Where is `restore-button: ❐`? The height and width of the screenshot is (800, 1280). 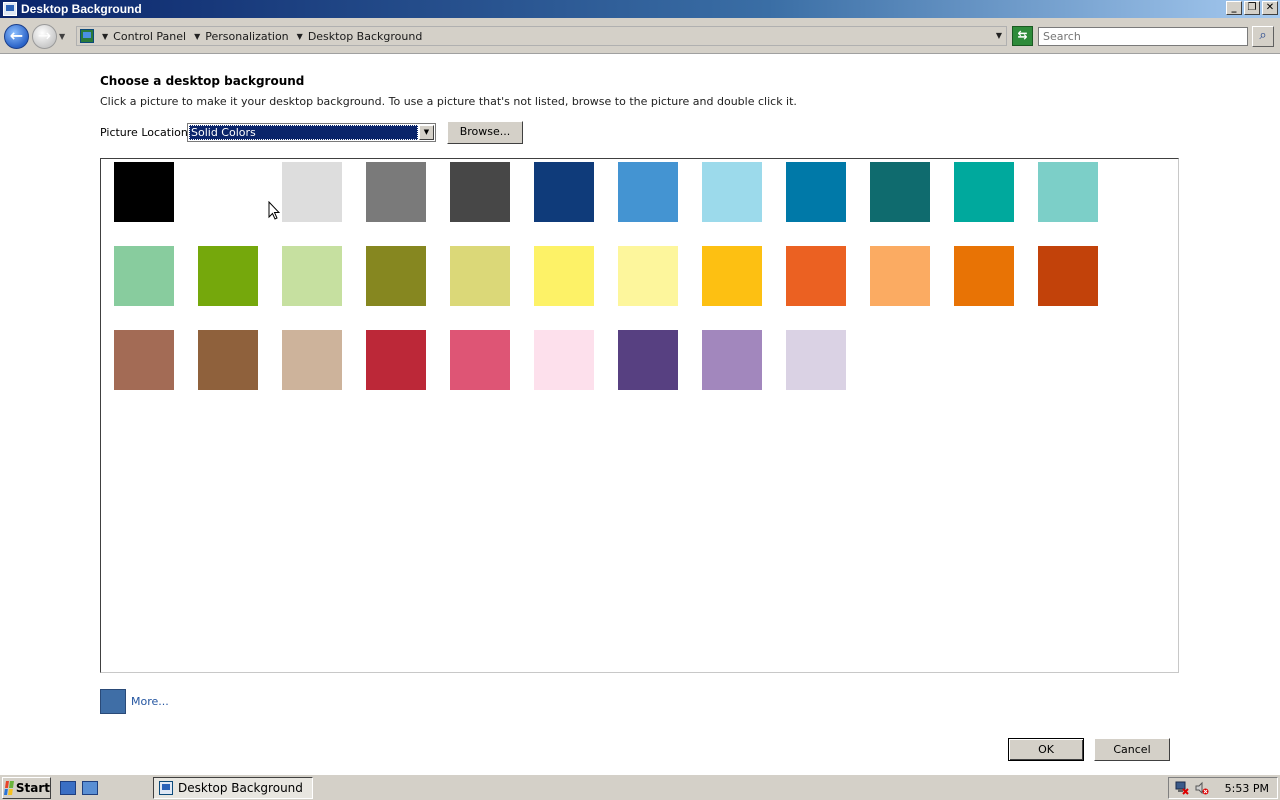 restore-button: ❐ is located at coordinates (1252, 8).